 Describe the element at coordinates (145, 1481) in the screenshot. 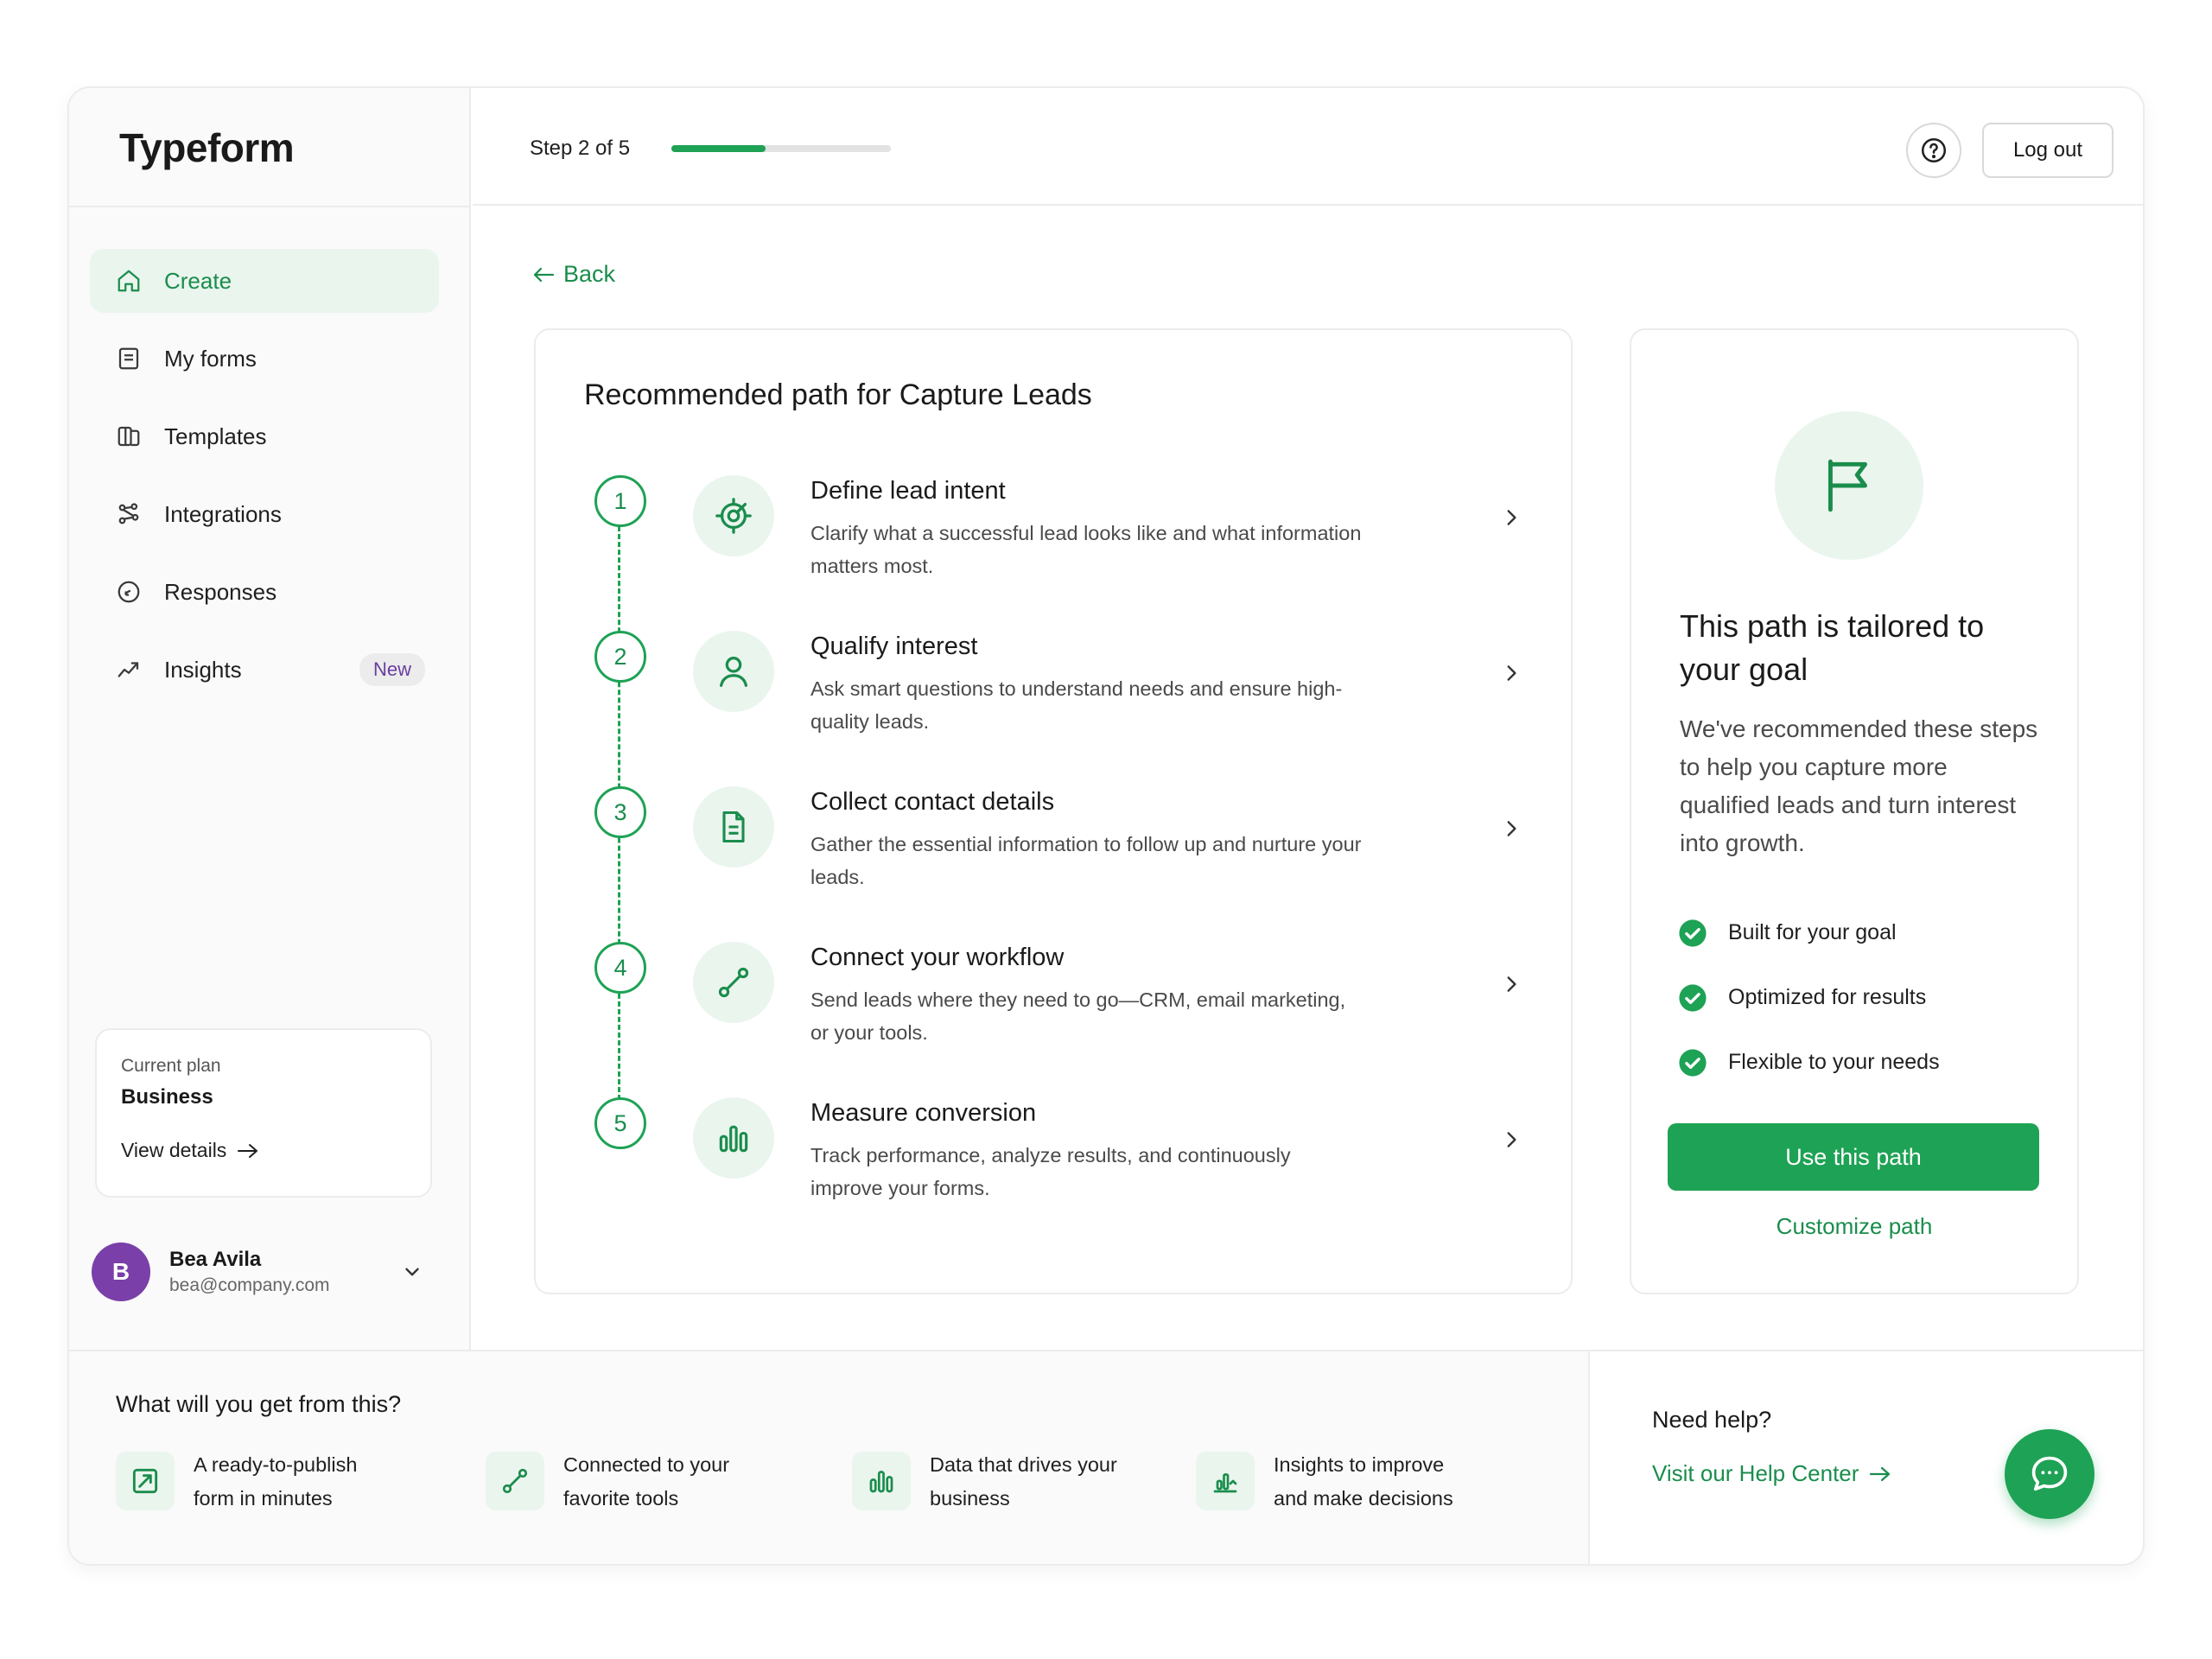

I see `form-check-icon` at that location.